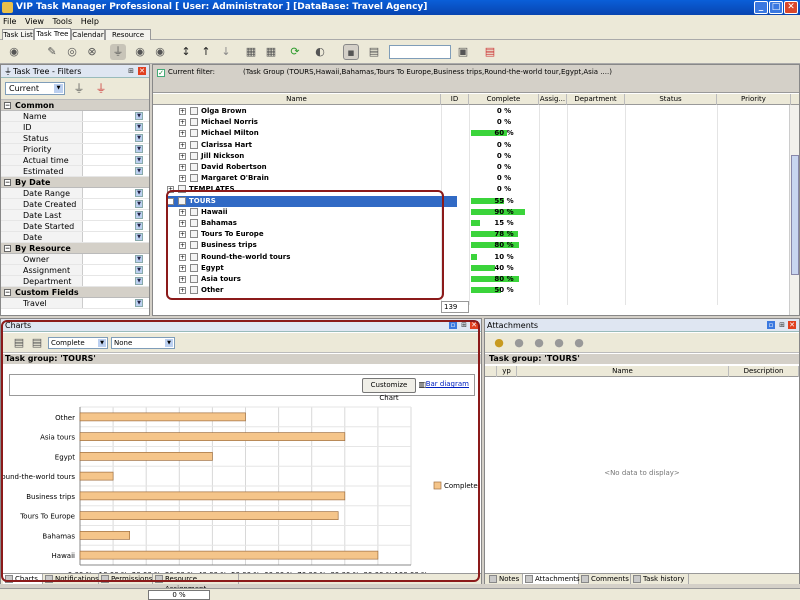 The width and height of the screenshot is (800, 600). Describe the element at coordinates (34, 21) in the screenshot. I see `menu-view: View` at that location.